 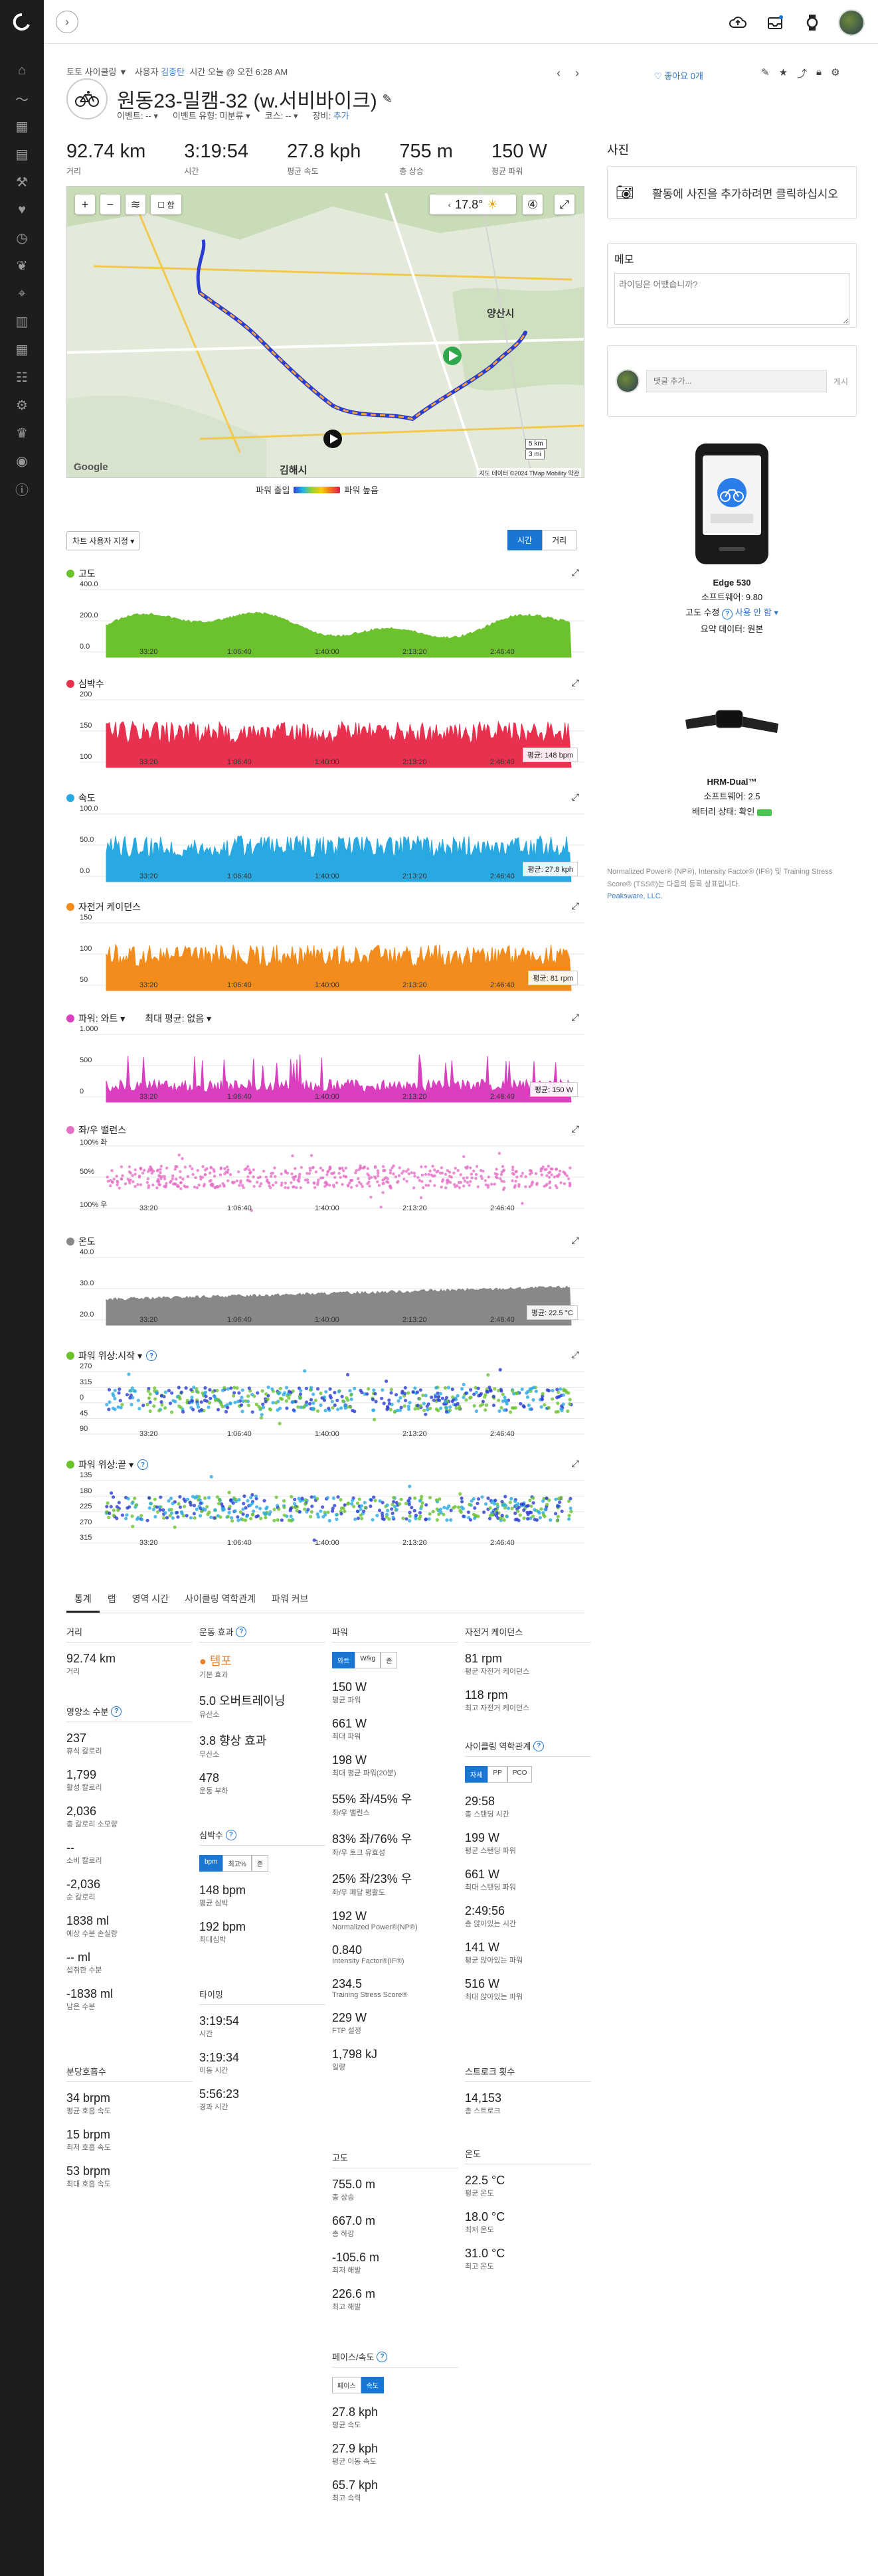 What do you see at coordinates (173, 72) in the screenshot?
I see `user-link: 김종탄` at bounding box center [173, 72].